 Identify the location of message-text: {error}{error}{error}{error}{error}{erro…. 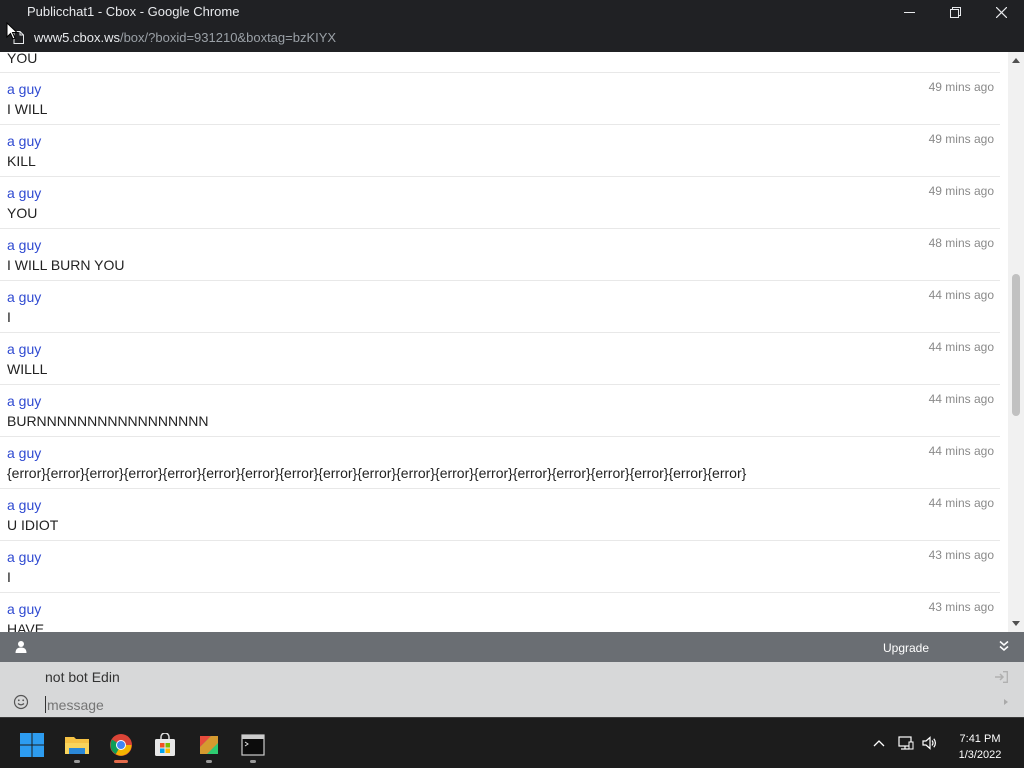
(377, 473).